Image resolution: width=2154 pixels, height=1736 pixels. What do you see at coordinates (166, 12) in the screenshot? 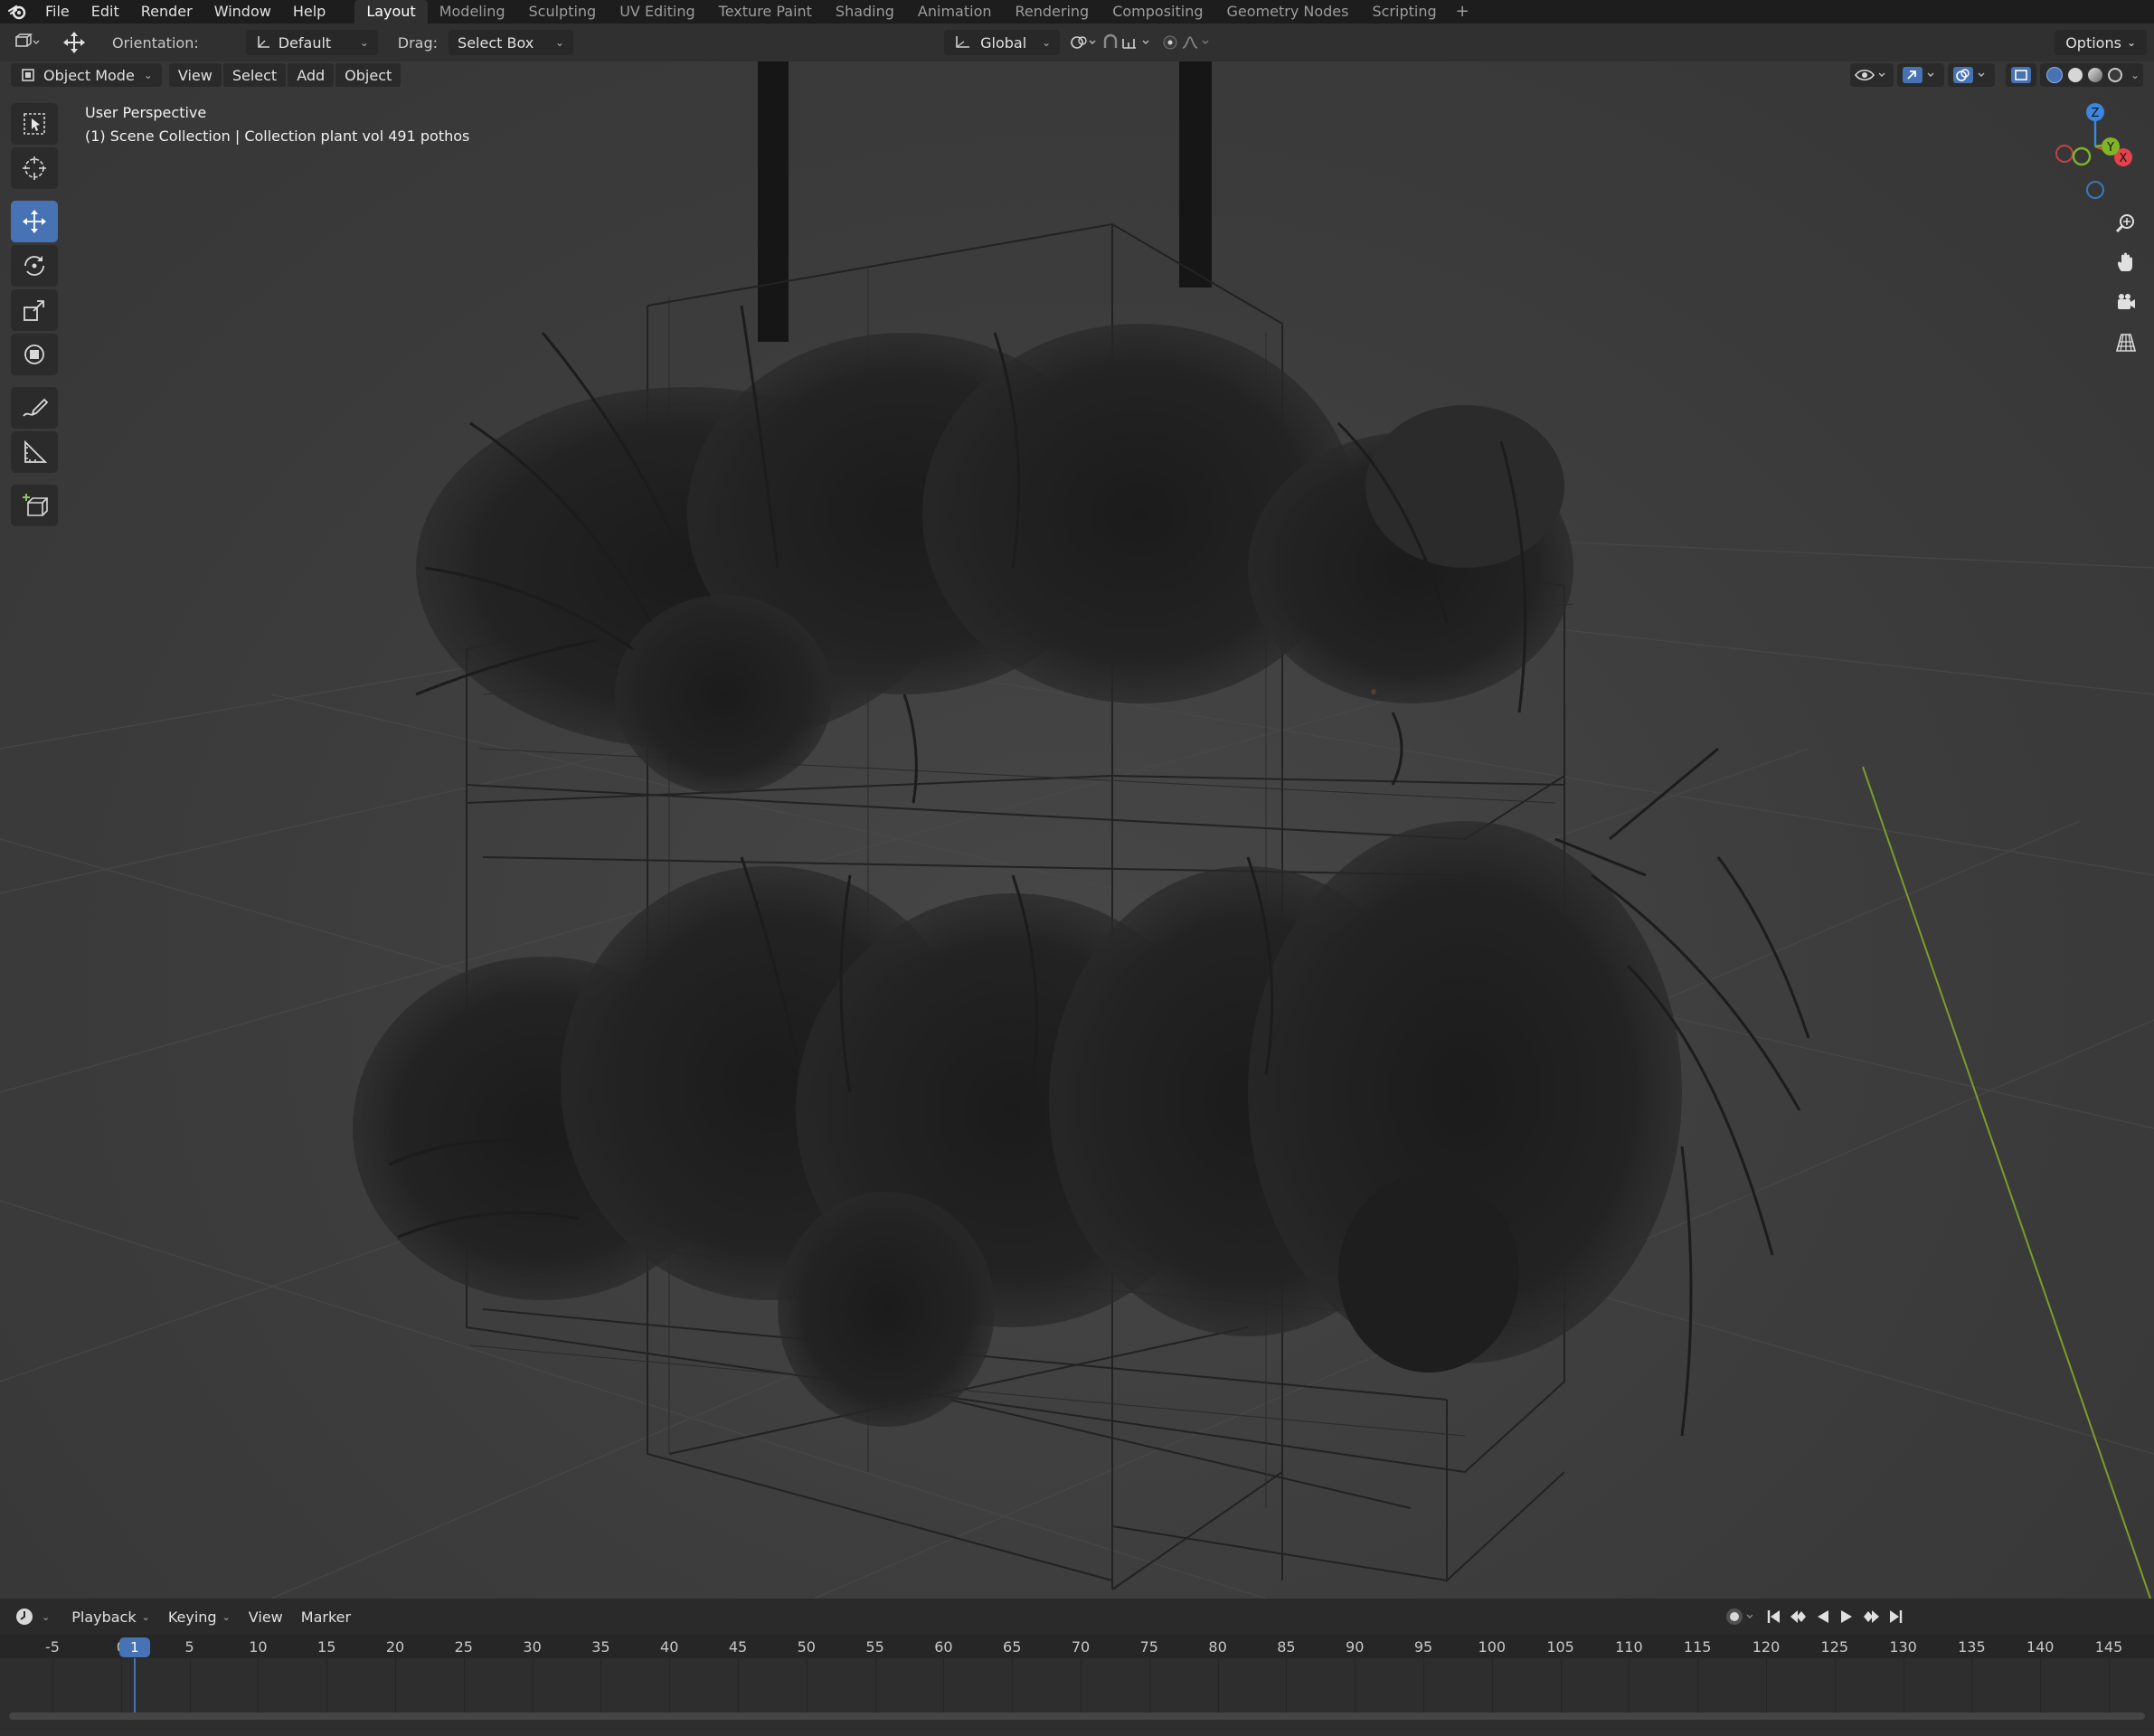
I see `menu-render: Render` at bounding box center [166, 12].